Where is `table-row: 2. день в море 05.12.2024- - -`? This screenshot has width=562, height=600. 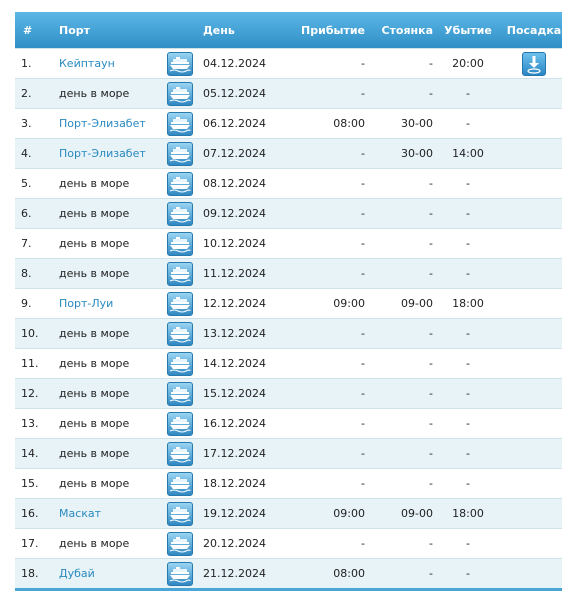 table-row: 2. день в море 05.12.2024- - - is located at coordinates (288, 93).